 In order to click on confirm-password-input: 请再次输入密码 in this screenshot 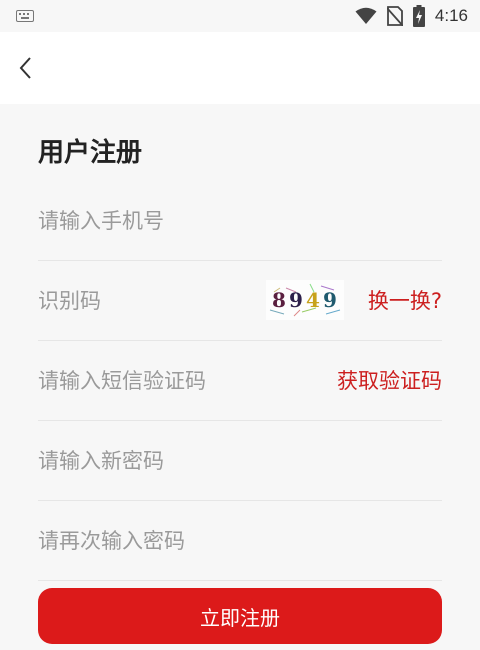, I will do `click(240, 540)`.